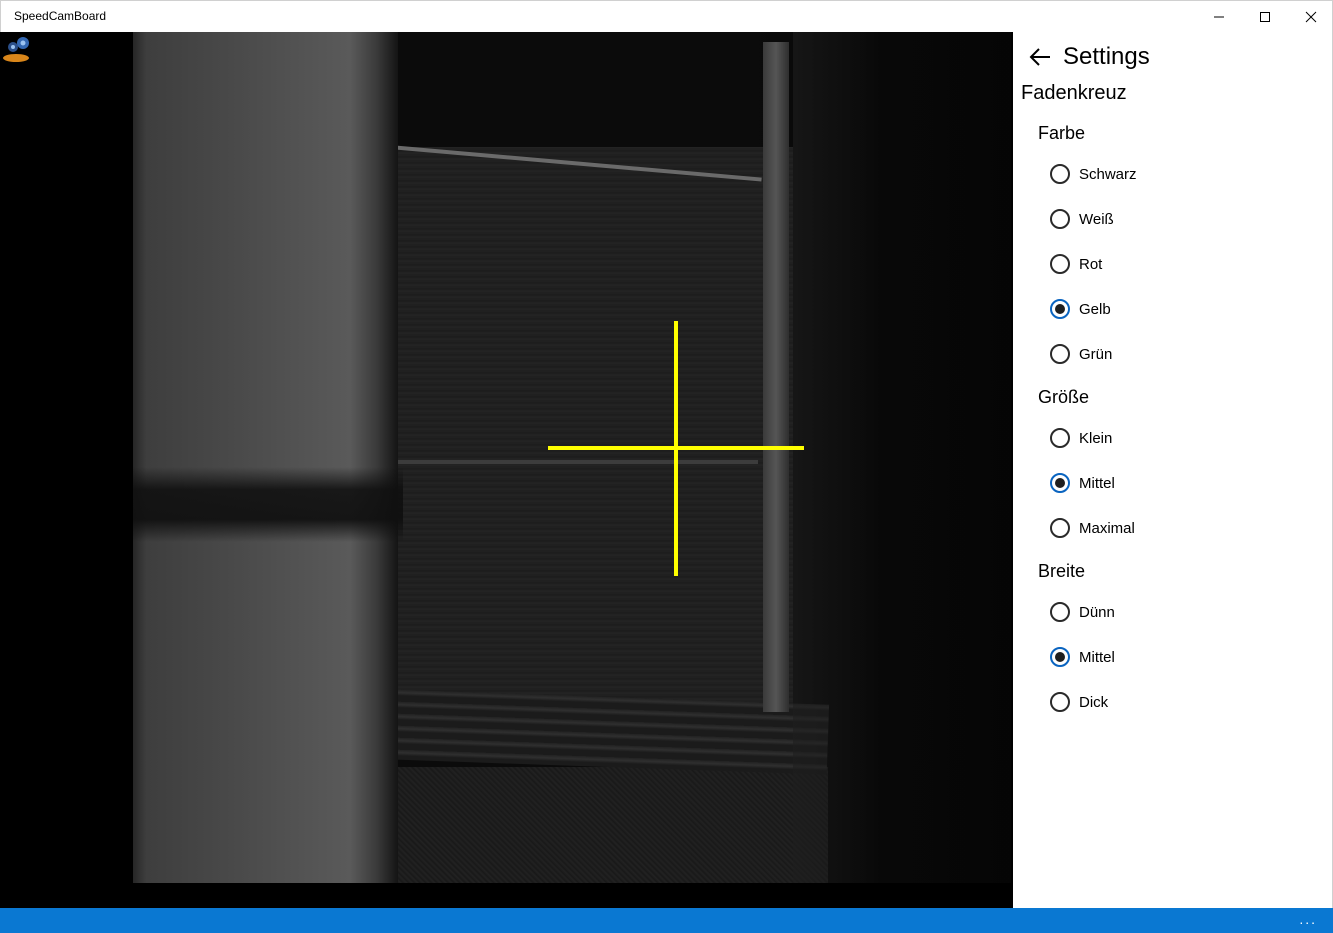 The image size is (1333, 933). I want to click on radio-width-thin: Dünn, so click(1082, 612).